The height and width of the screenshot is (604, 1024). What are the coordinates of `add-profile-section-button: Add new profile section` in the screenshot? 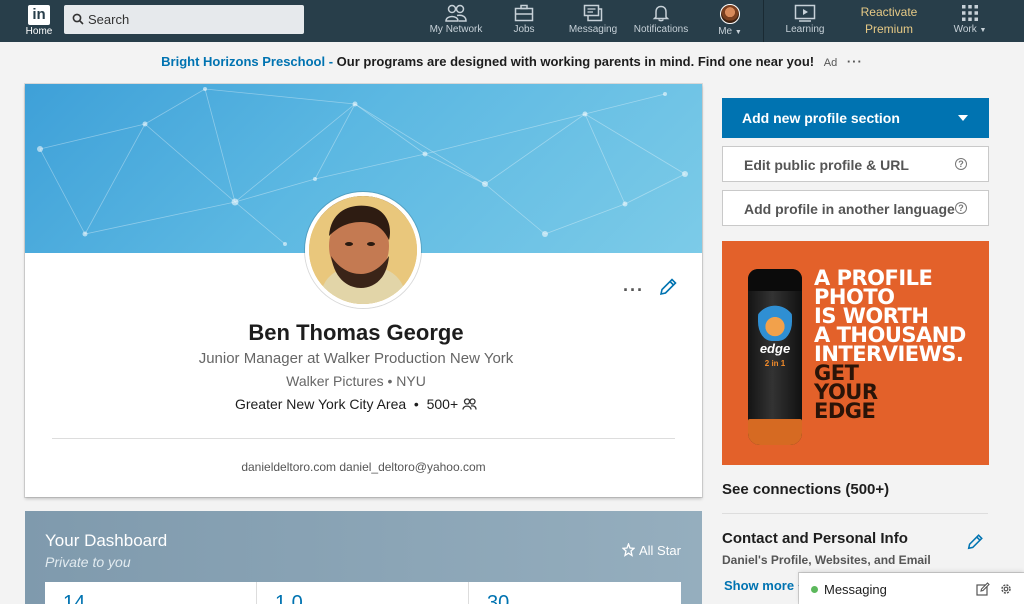 It's located at (855, 118).